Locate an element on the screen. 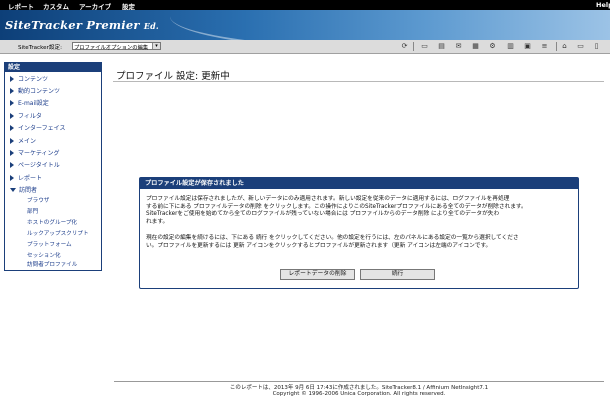 The image size is (610, 398). app-logo: SiteTracker Premier Ed. is located at coordinates (82, 25).